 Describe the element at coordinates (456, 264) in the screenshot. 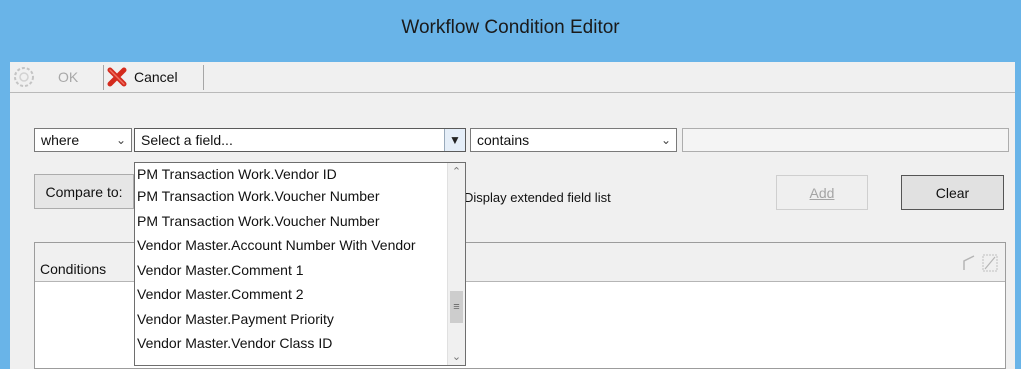

I see `dropdown-scrollbar: ⌃ ≡ ⌄` at that location.